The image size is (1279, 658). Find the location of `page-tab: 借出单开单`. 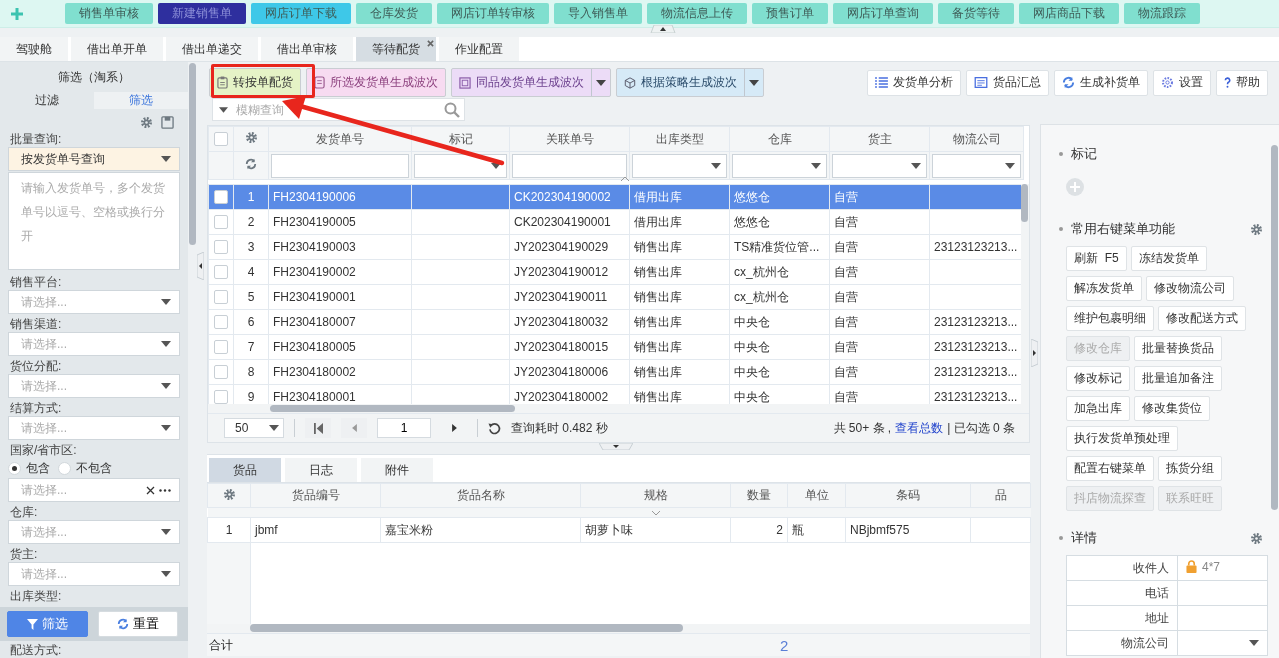

page-tab: 借出单开单 is located at coordinates (117, 49).